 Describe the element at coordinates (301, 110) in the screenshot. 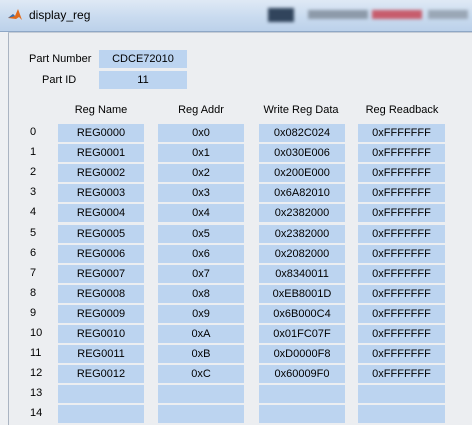

I see `col-header-write-reg-data: Write Reg Data` at that location.